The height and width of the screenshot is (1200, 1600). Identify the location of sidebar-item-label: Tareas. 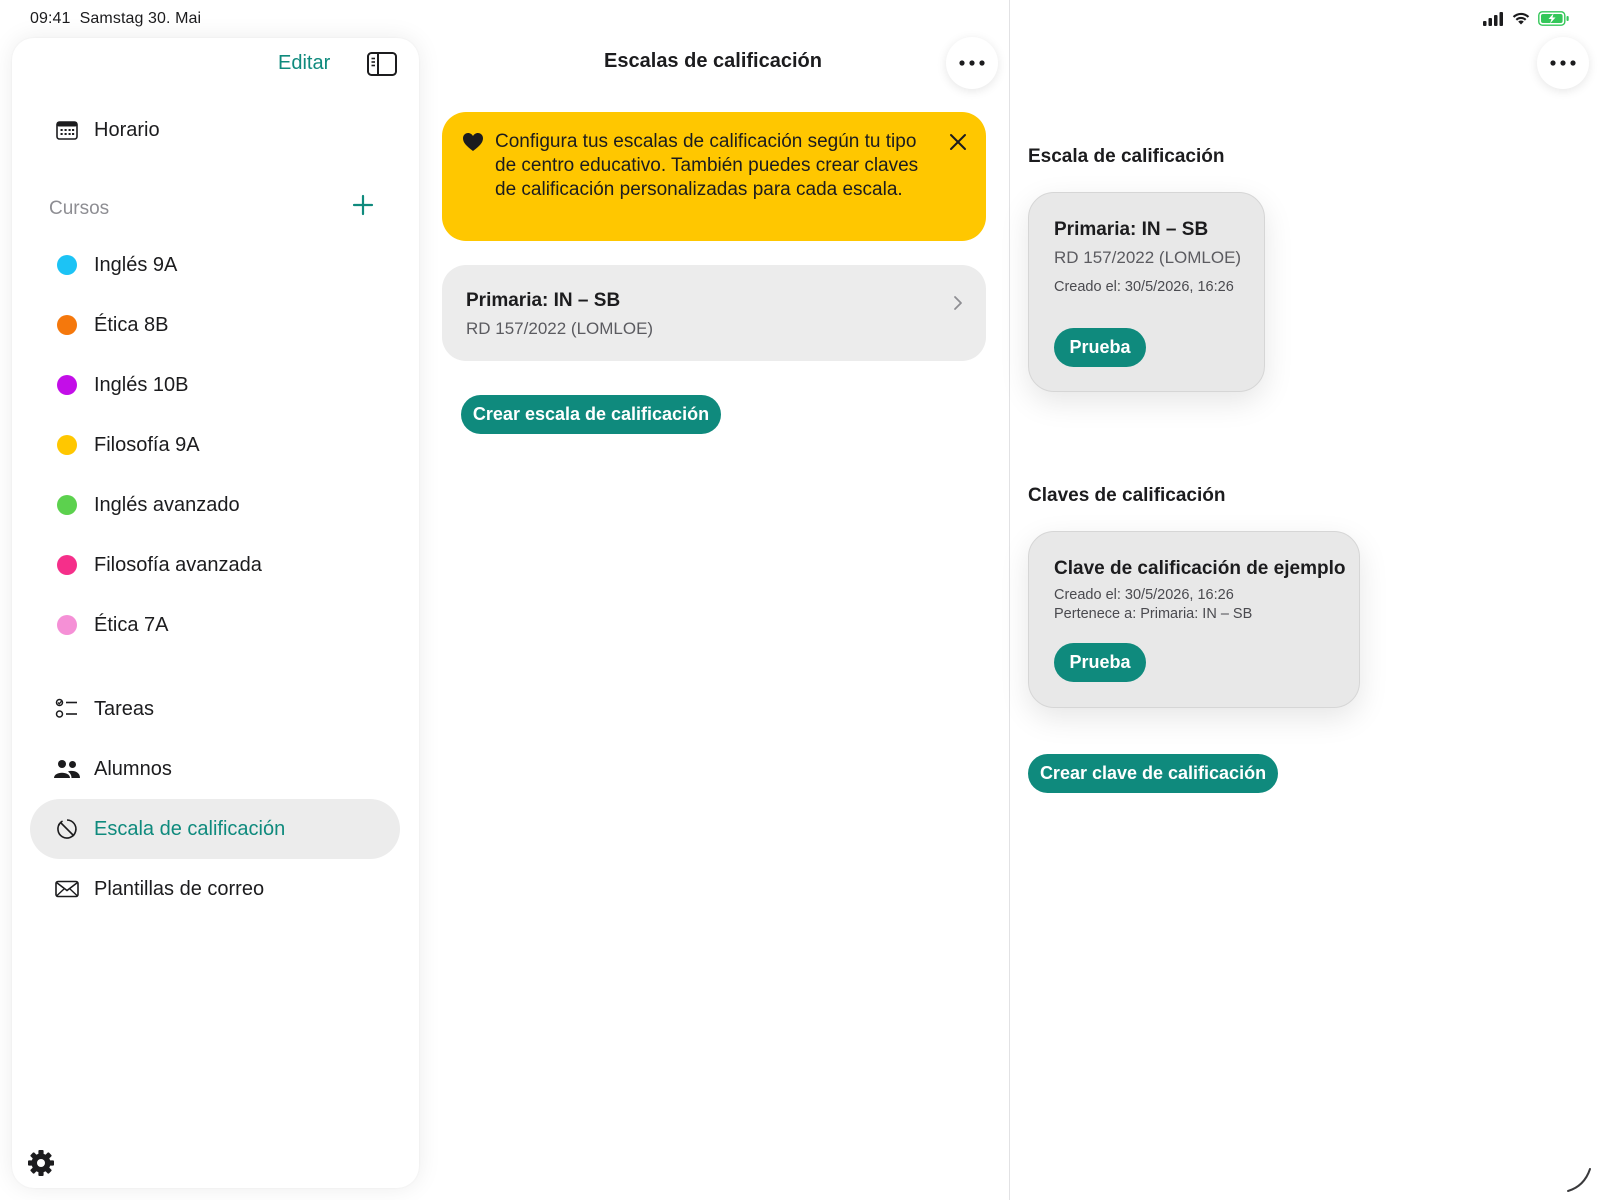
(124, 708).